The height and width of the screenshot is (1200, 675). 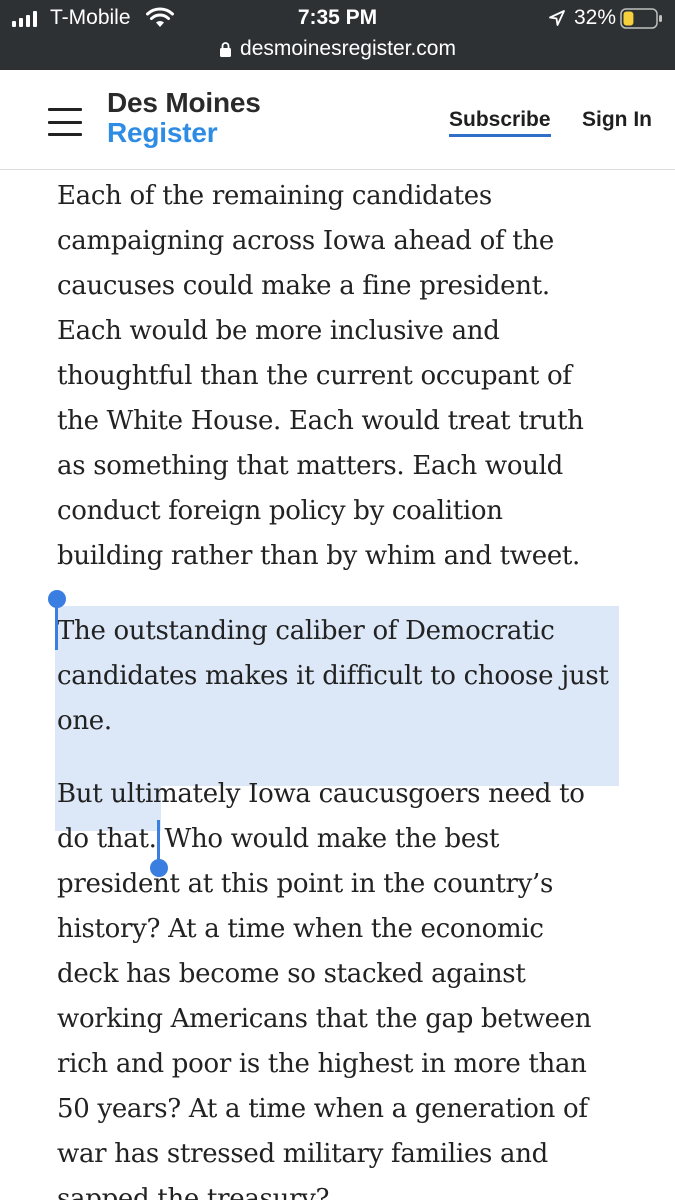 What do you see at coordinates (337, 18) in the screenshot?
I see `status-bar: T-Mobile 7:35 PM 32%` at bounding box center [337, 18].